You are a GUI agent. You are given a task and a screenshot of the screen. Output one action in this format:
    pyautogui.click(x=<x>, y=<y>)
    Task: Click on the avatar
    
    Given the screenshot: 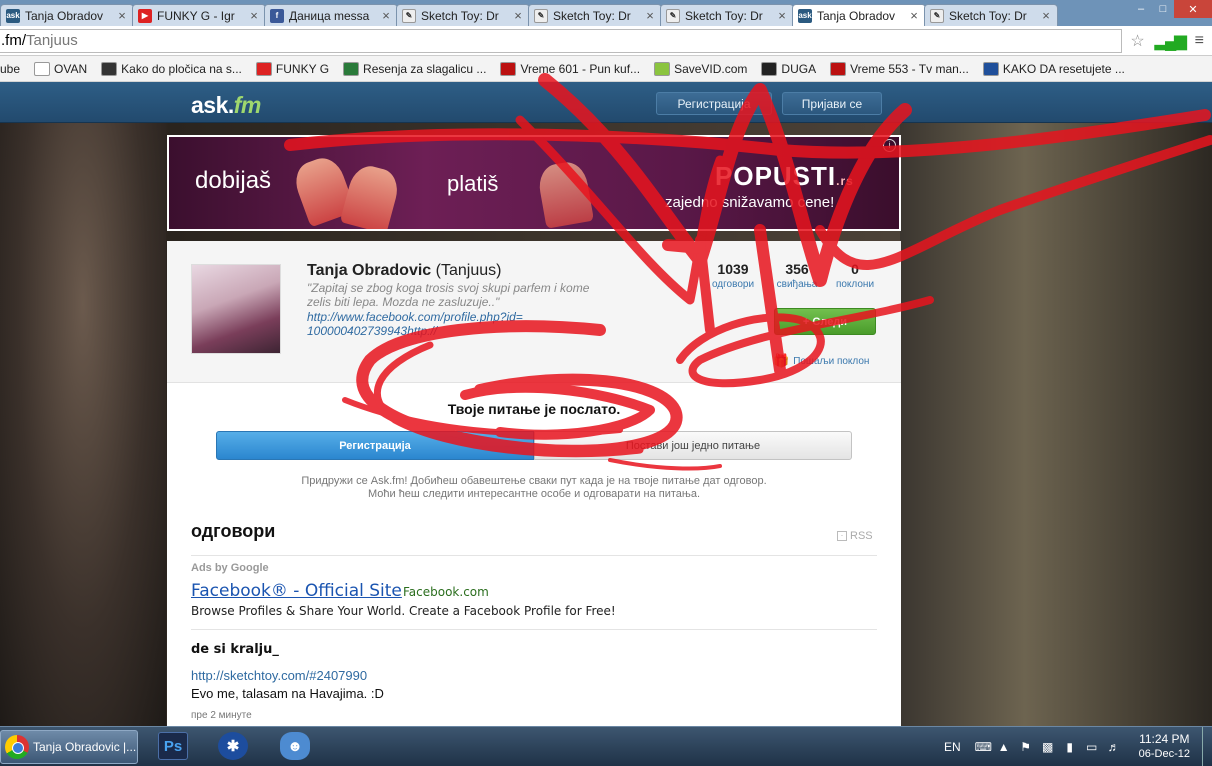 What is the action you would take?
    pyautogui.click(x=236, y=309)
    